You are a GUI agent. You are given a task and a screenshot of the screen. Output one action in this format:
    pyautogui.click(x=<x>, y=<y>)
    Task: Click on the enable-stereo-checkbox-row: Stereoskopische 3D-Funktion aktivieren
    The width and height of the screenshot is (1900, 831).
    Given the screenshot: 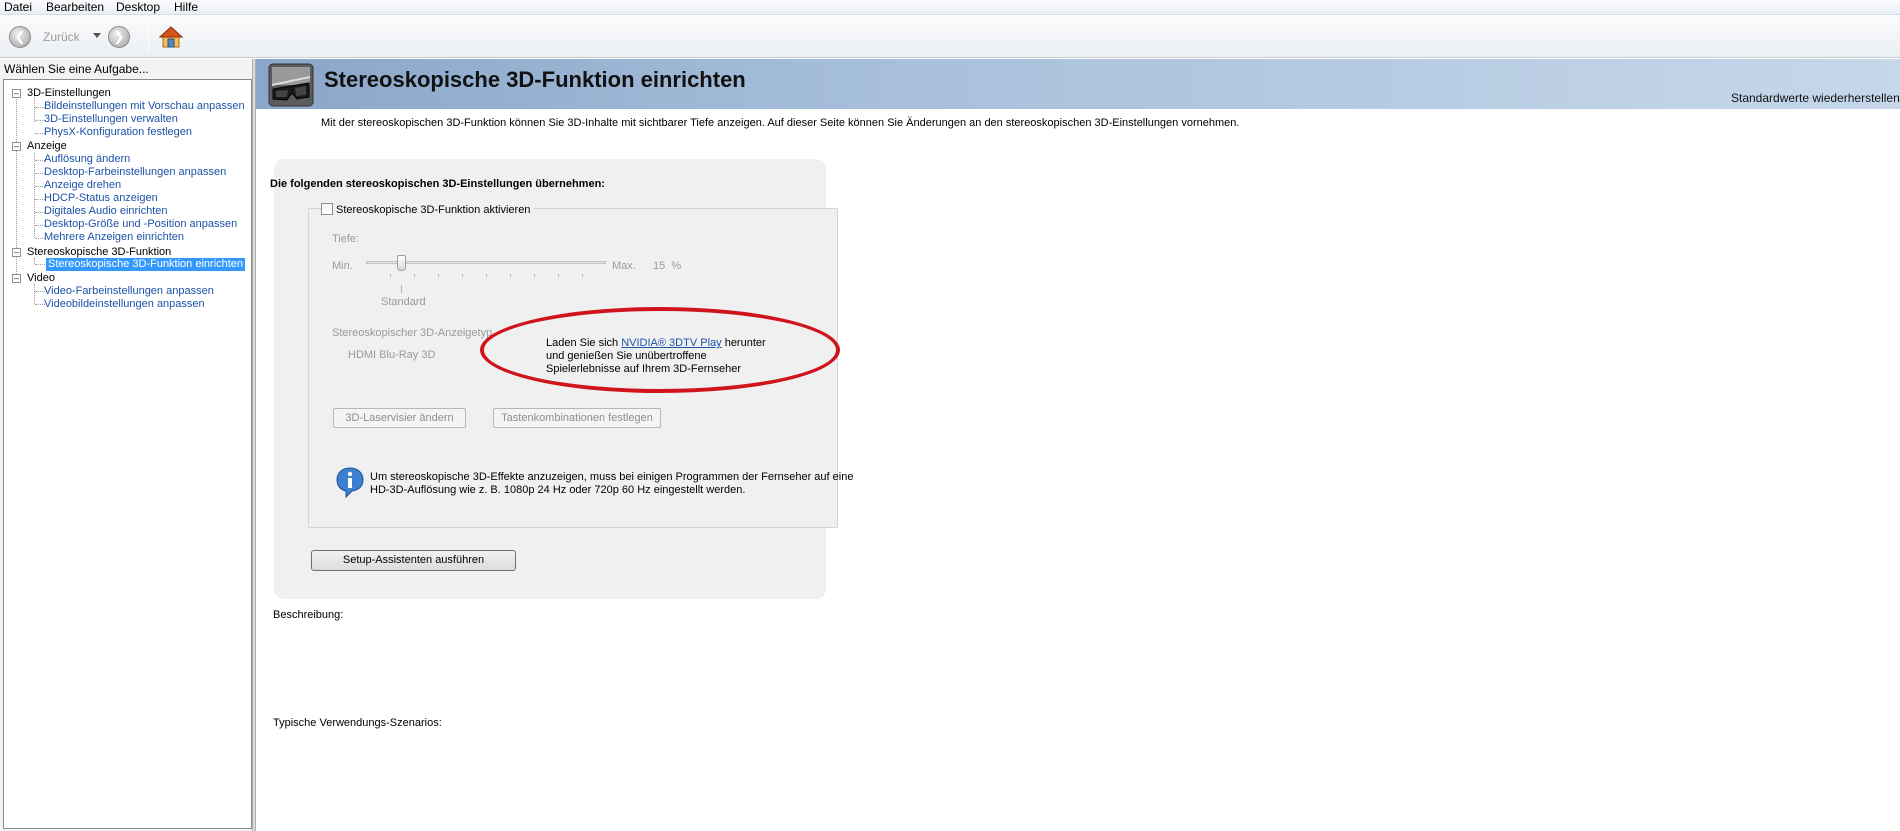 What is the action you would take?
    pyautogui.click(x=428, y=209)
    